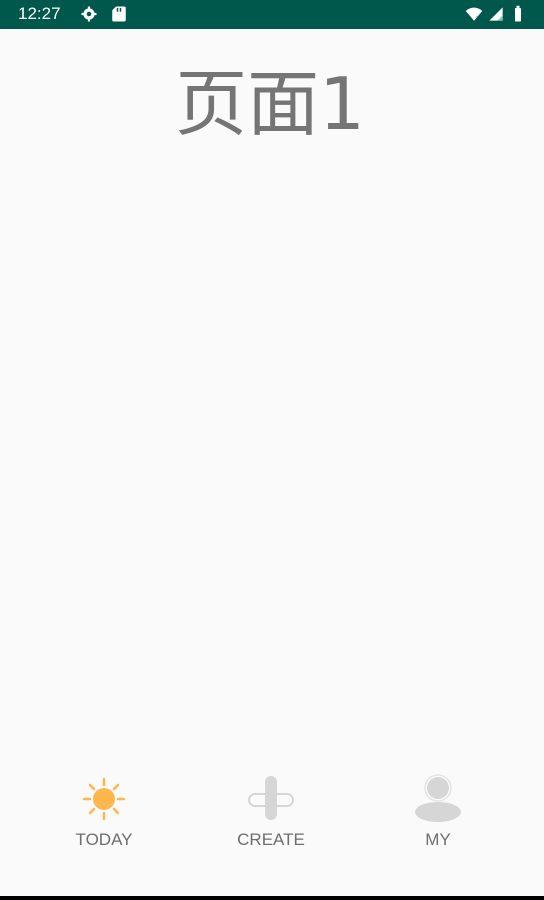 This screenshot has width=544, height=900. Describe the element at coordinates (270, 104) in the screenshot. I see `page-title: 页面1` at that location.